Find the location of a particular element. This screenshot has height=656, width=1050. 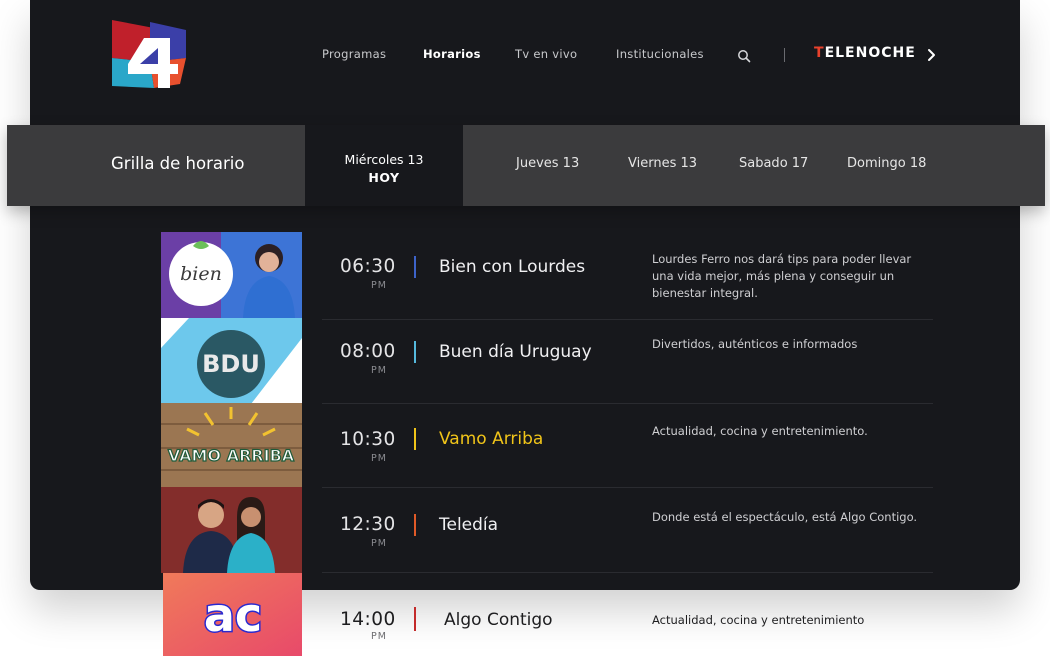

time-slot-5: 14:00 is located at coordinates (368, 619).